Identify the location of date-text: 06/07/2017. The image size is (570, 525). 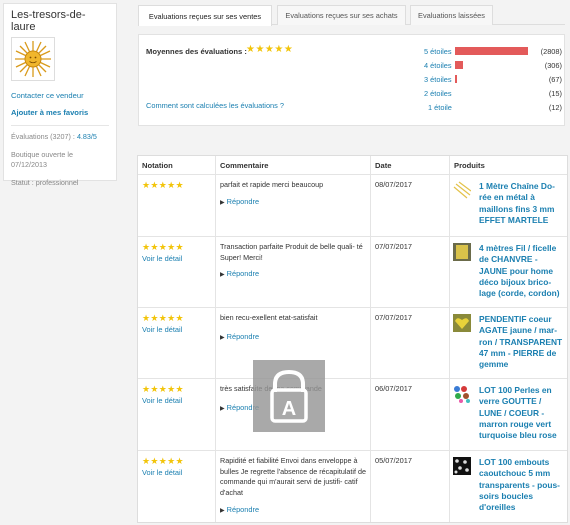
(393, 388).